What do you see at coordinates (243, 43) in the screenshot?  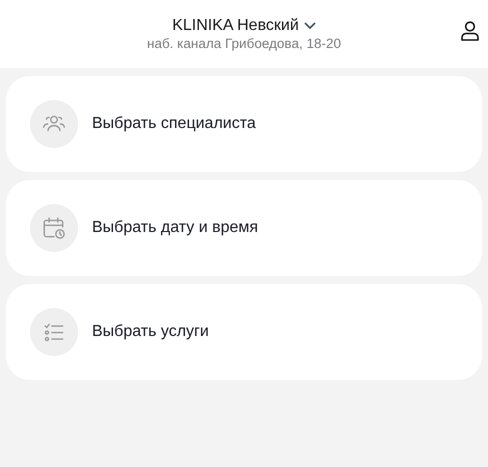 I see `clinic-address: наб. канала Грибоедова, 18-20` at bounding box center [243, 43].